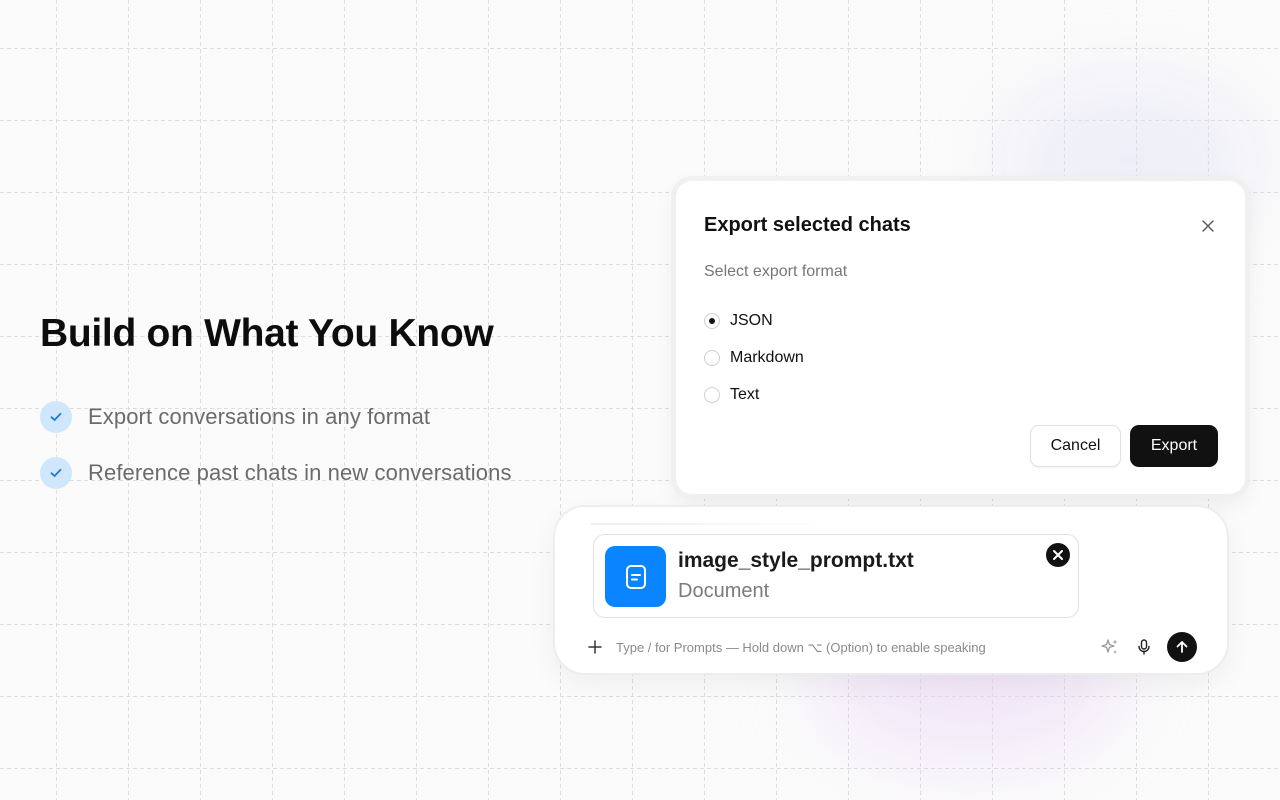 The height and width of the screenshot is (800, 1280). What do you see at coordinates (796, 560) in the screenshot?
I see `attachment-name: image_style_prompt.txt` at bounding box center [796, 560].